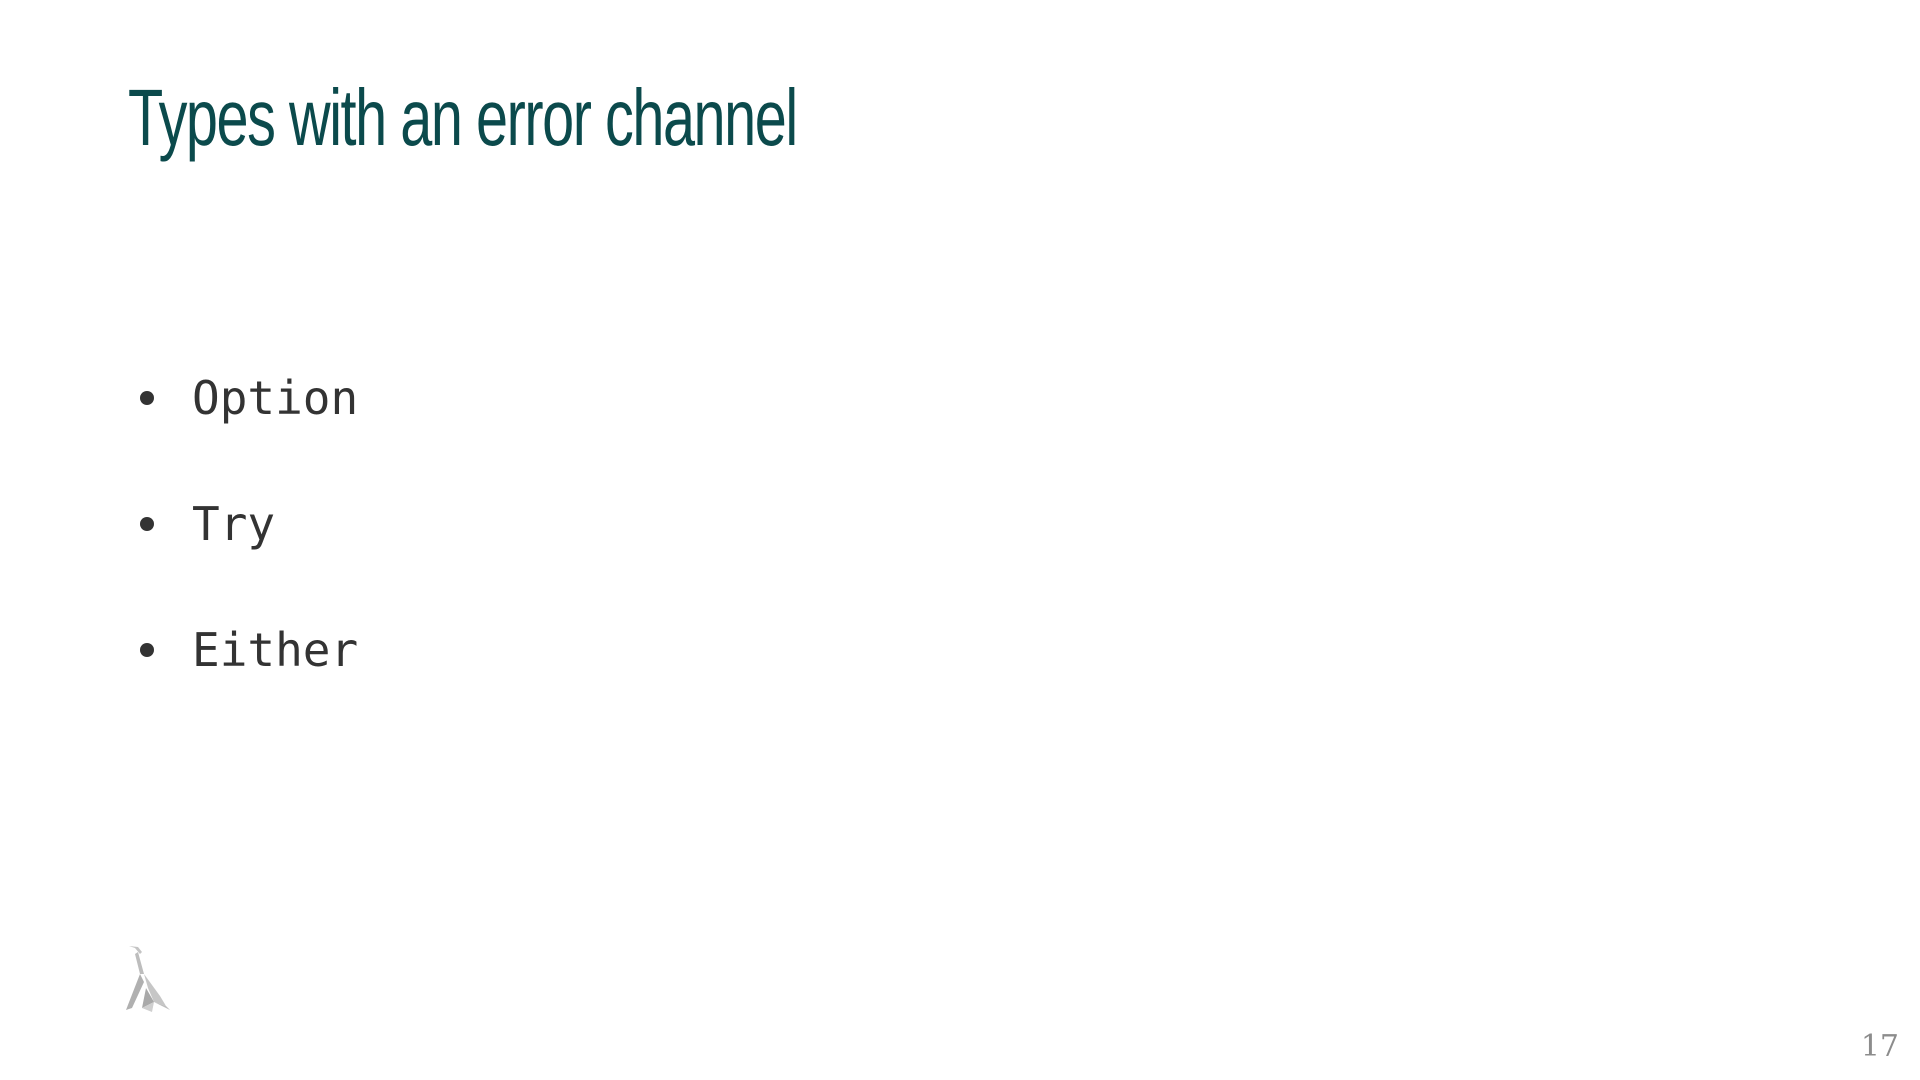 This screenshot has height=1080, width=1920. I want to click on slide-title: Types with an error channel, so click(463, 117).